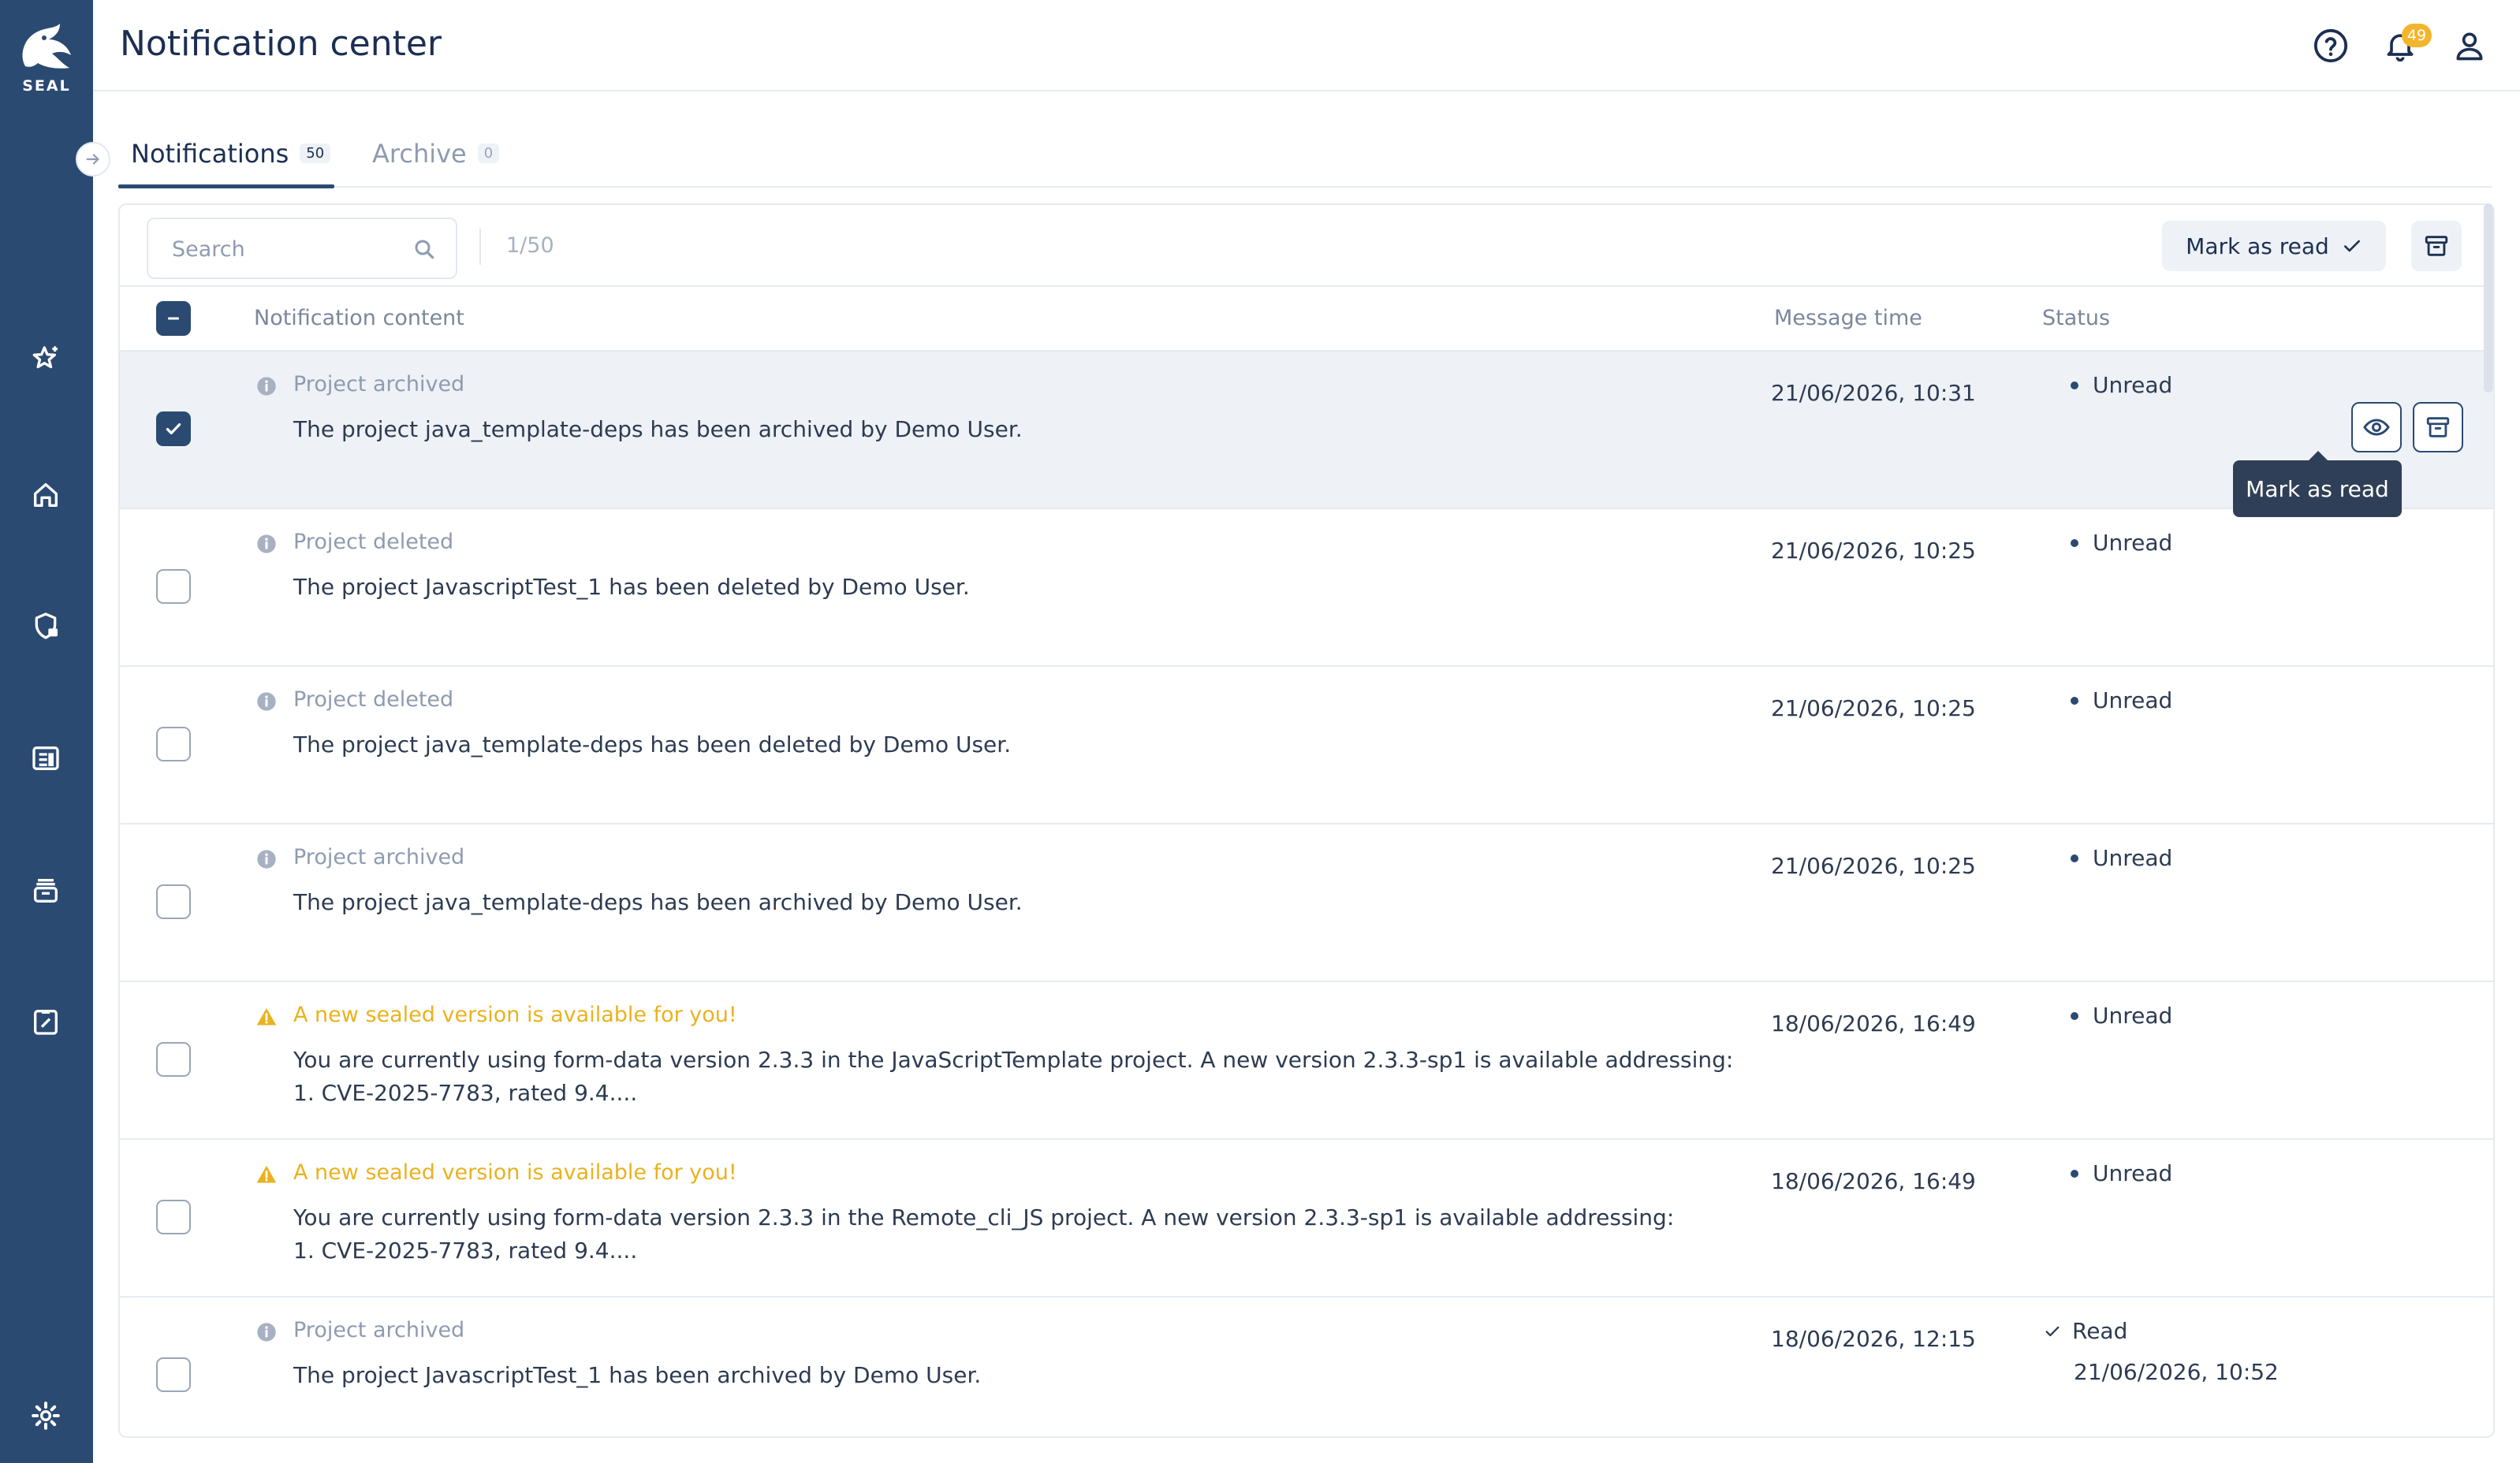 The image size is (2520, 1463). Describe the element at coordinates (488, 153) in the screenshot. I see `tab-archive-count: 0` at that location.